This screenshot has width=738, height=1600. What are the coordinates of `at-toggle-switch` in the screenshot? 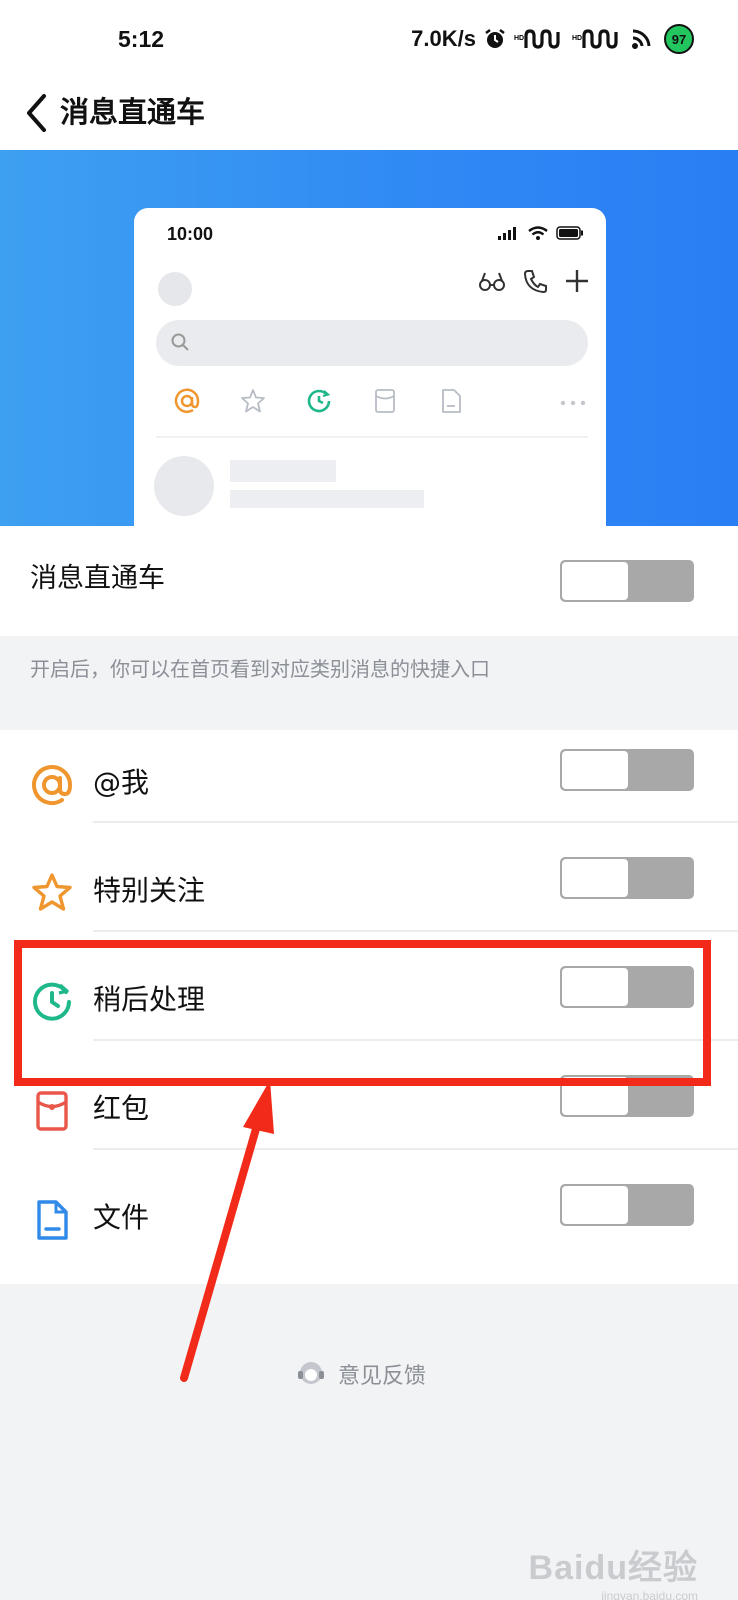 It's located at (627, 770).